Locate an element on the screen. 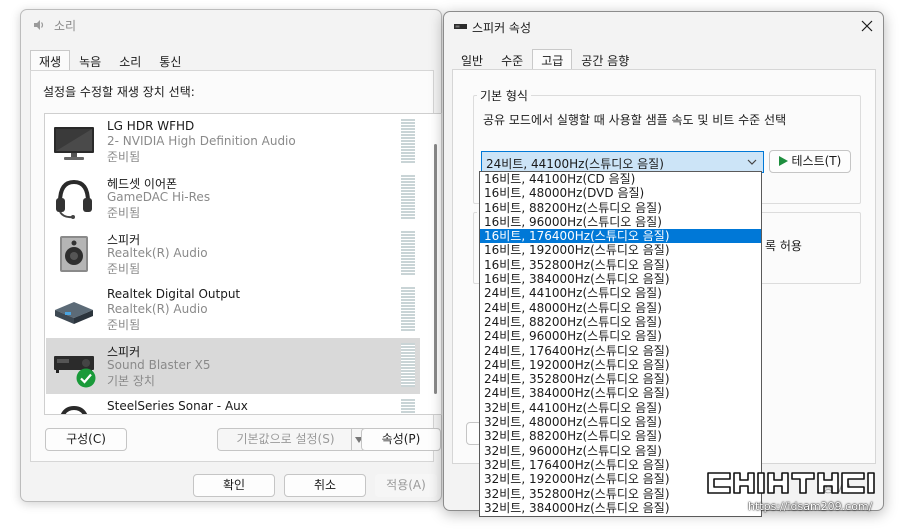 Image resolution: width=900 pixels, height=530 pixels. device-name: Realtek Digital Output is located at coordinates (174, 294).